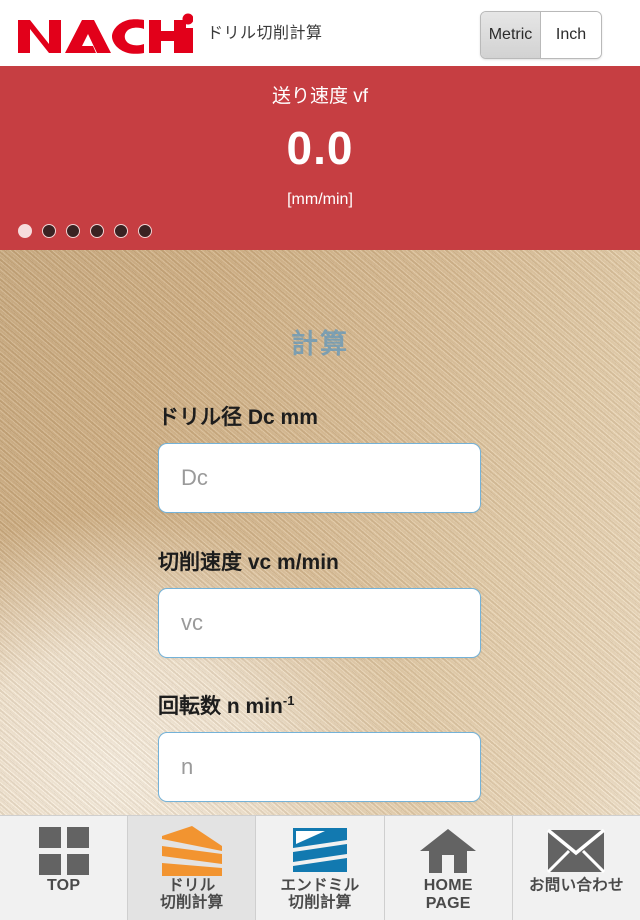  Describe the element at coordinates (448, 885) in the screenshot. I see `nav-label-line1: HOME` at that location.